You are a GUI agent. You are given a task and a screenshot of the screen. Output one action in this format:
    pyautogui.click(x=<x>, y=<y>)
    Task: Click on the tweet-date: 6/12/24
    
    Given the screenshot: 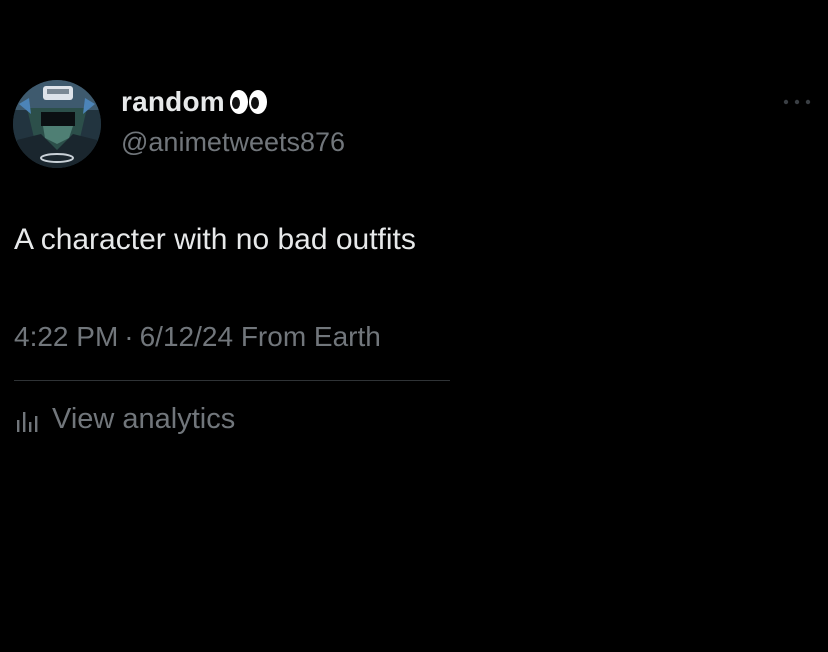 What is the action you would take?
    pyautogui.click(x=186, y=336)
    